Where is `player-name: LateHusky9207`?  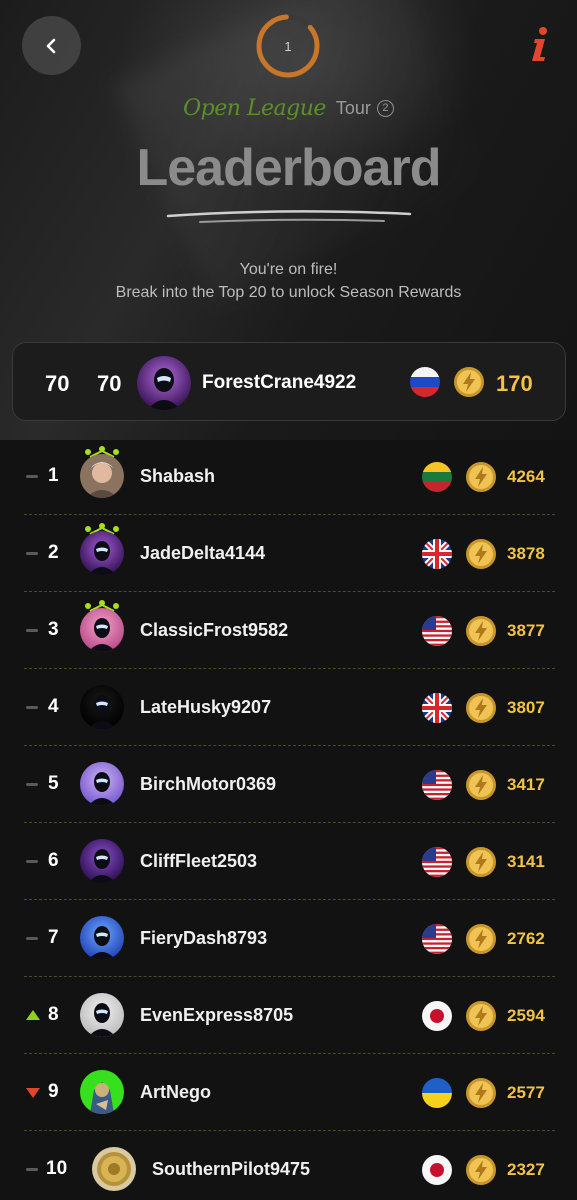
player-name: LateHusky9207 is located at coordinates (206, 707).